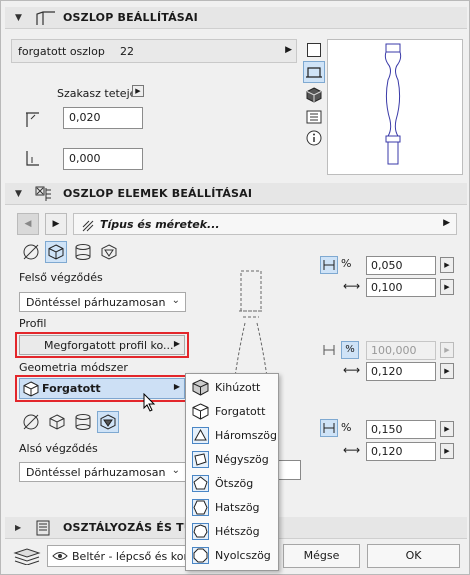  Describe the element at coordinates (32, 158) in the screenshot. I see `bottom-offset-icon` at that location.